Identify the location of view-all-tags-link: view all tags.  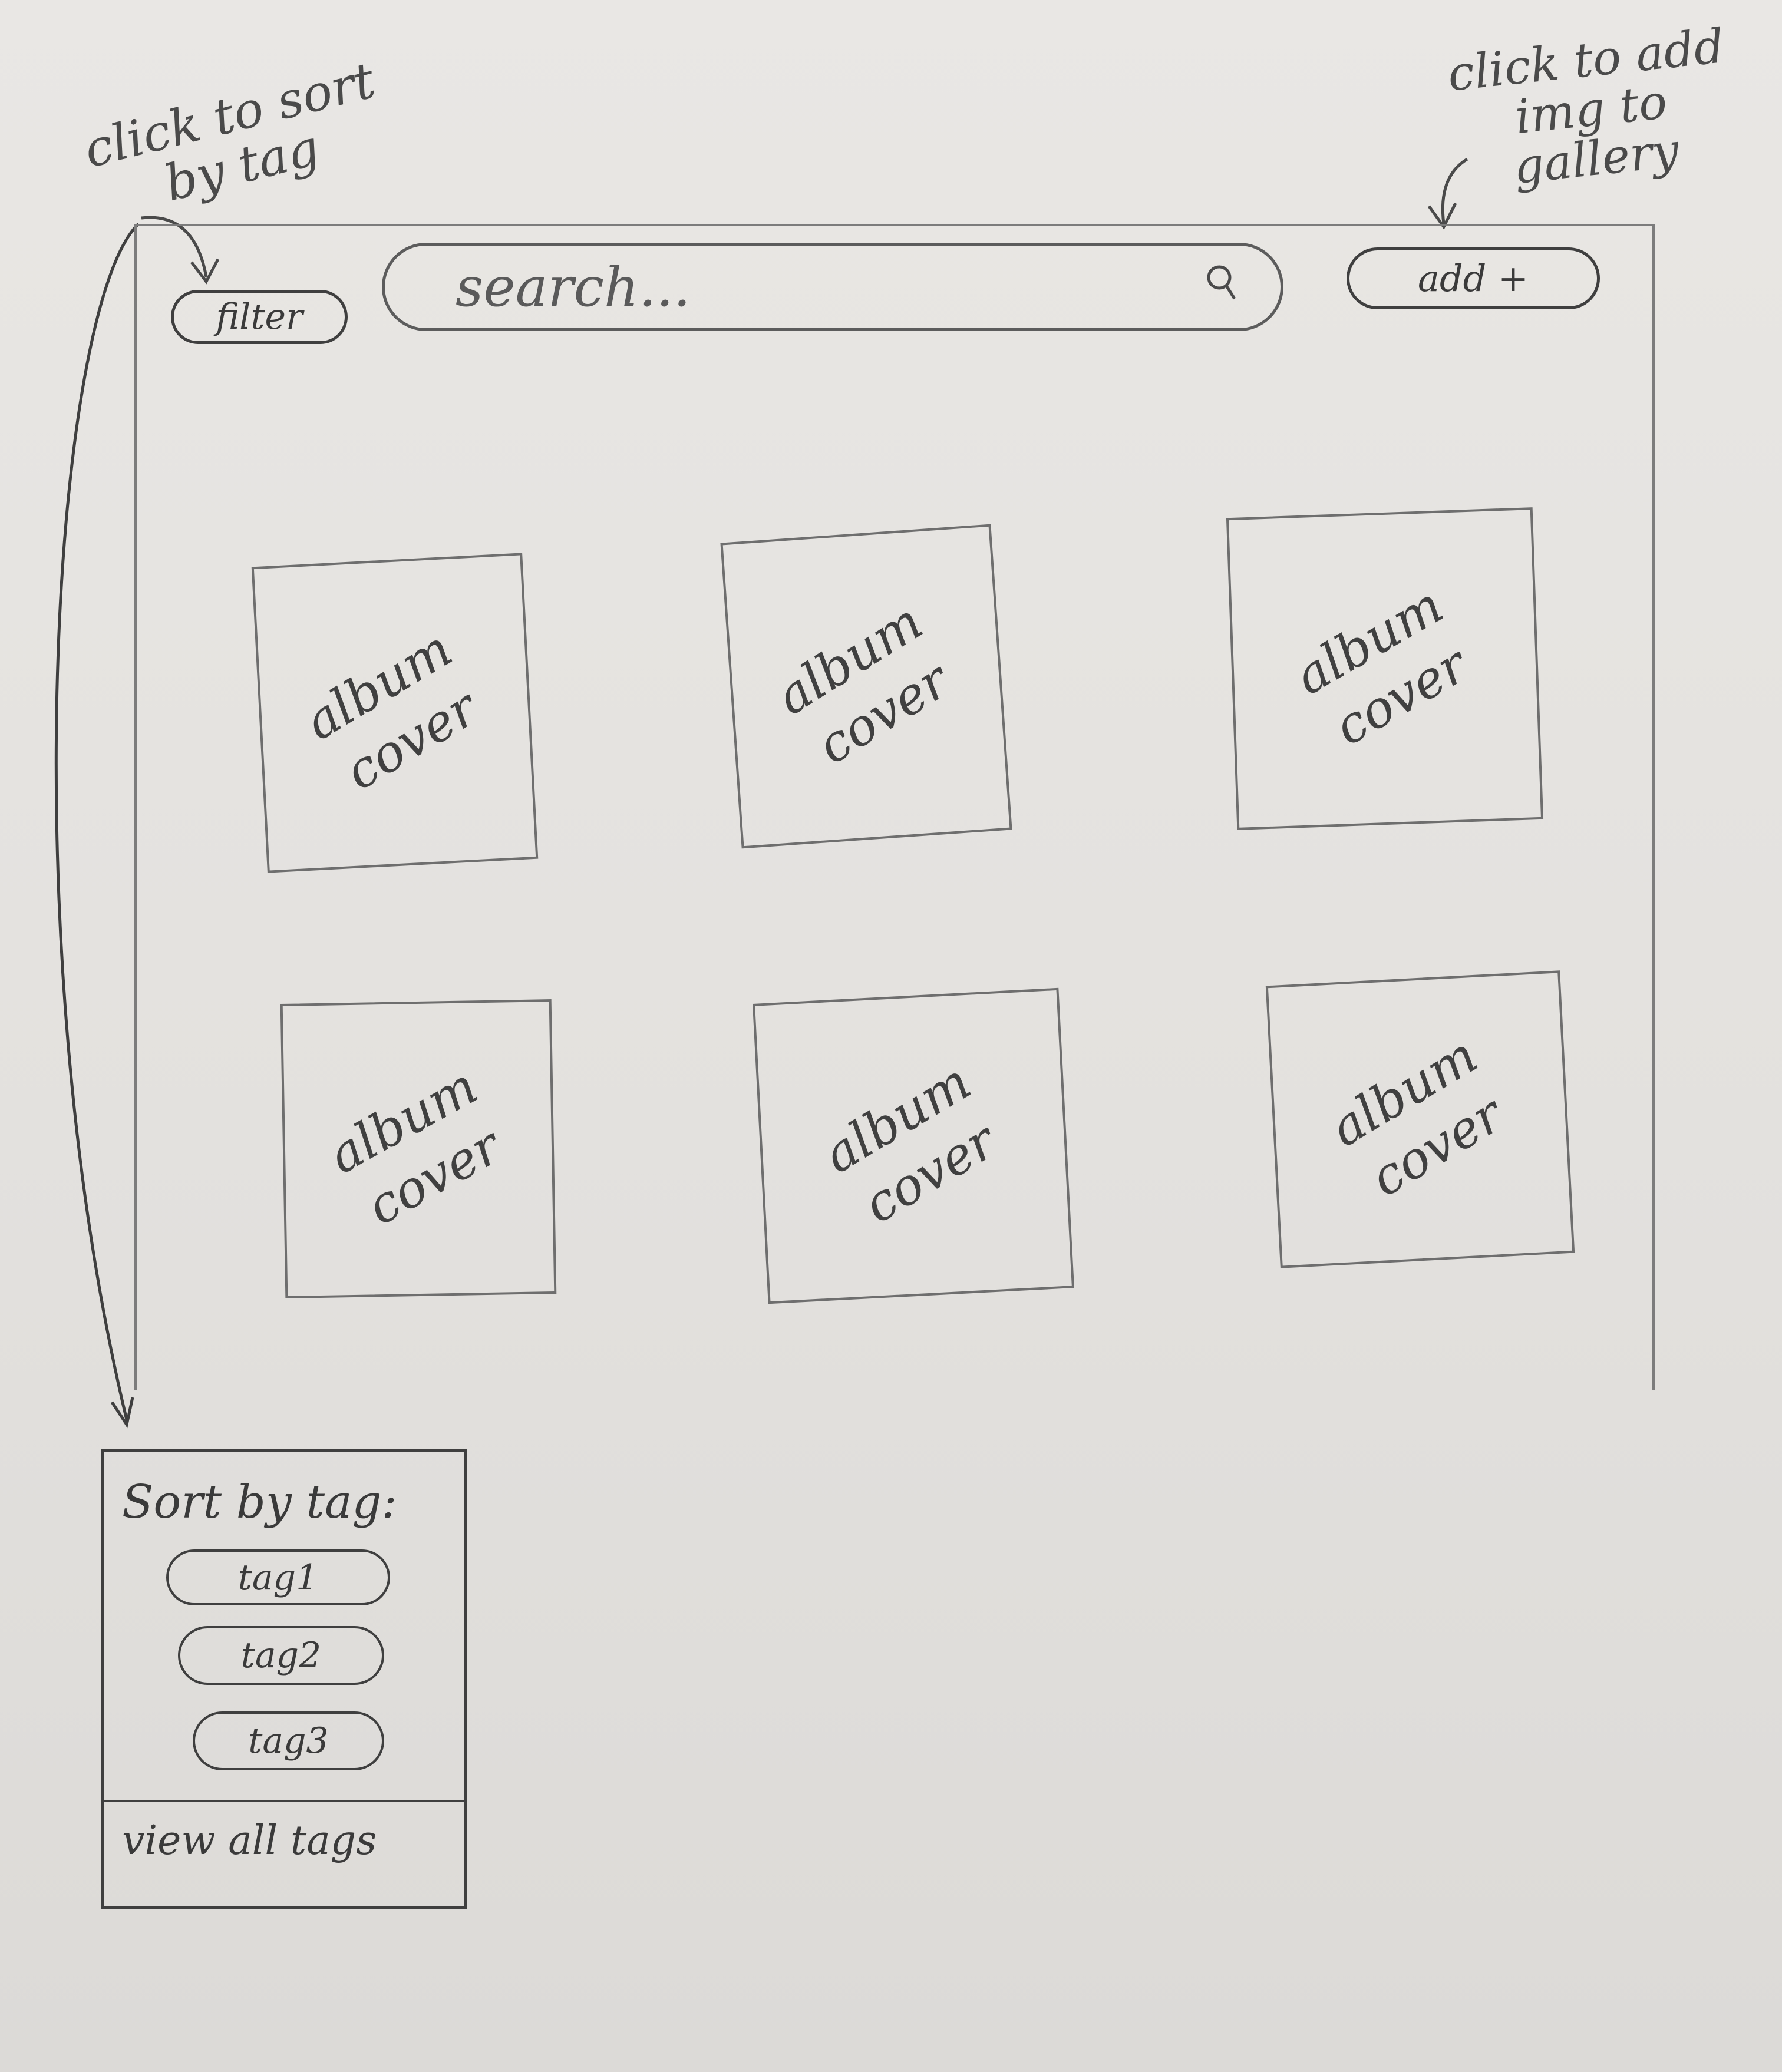
(287, 1840).